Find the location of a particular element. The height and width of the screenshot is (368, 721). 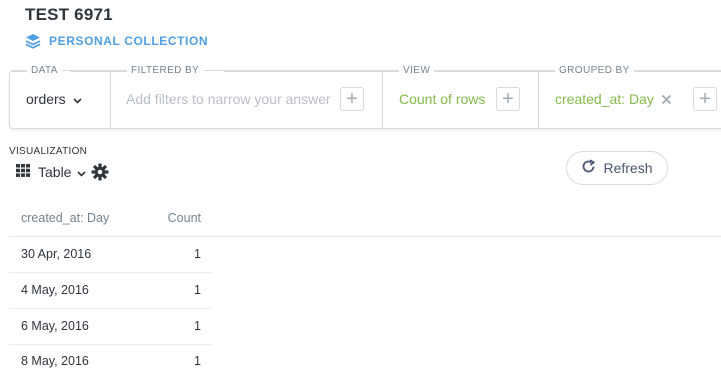

collection-icon is located at coordinates (33, 41).